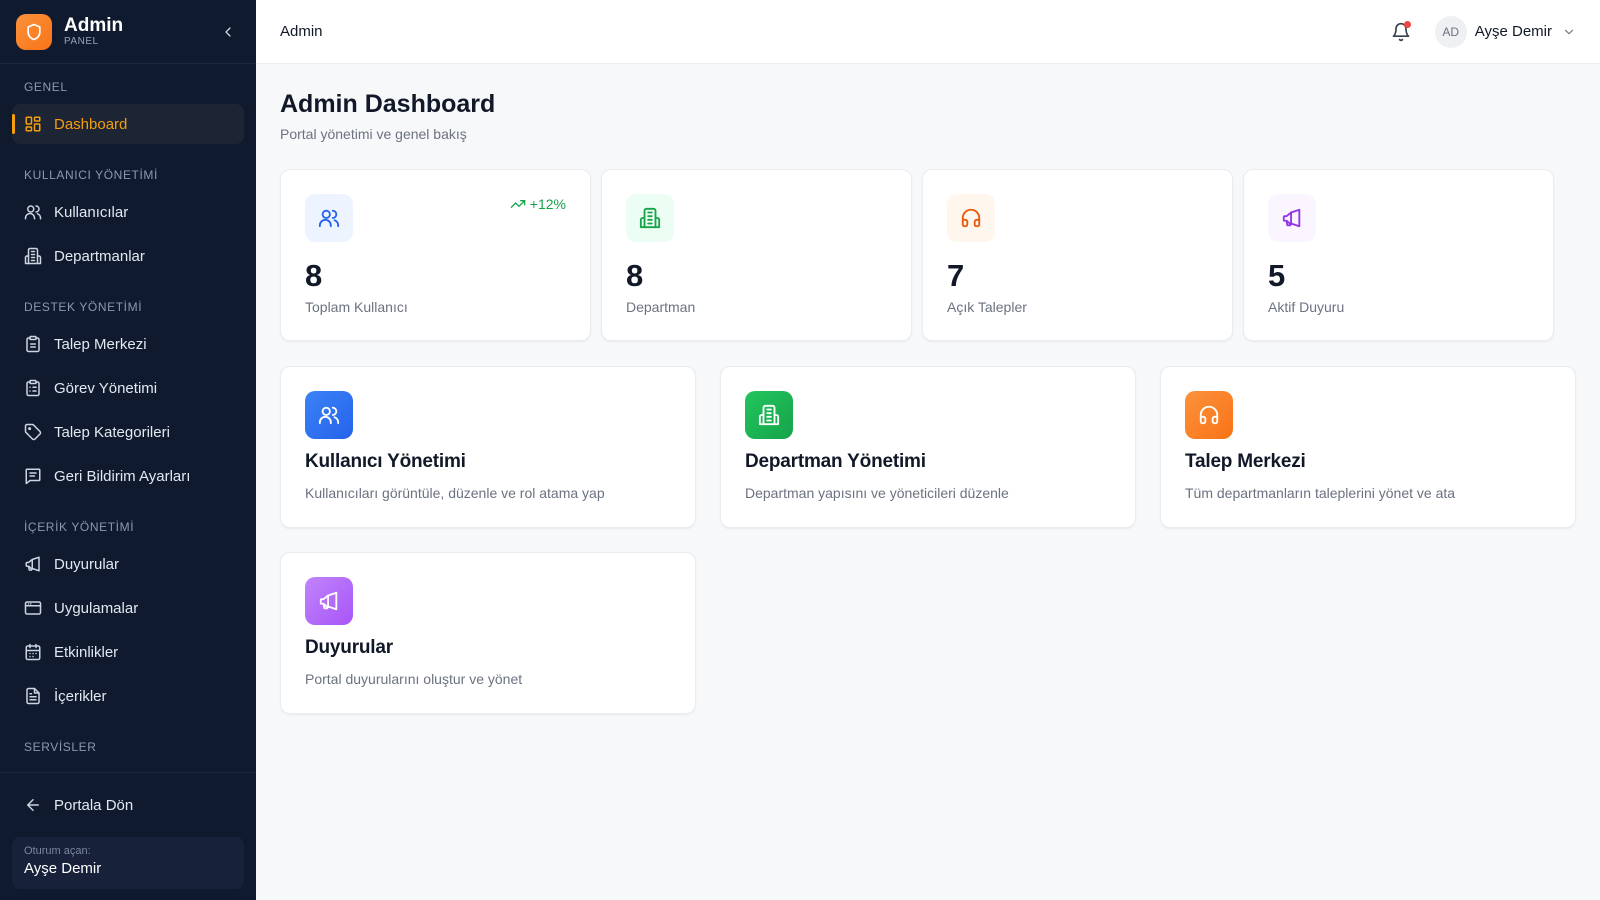  Describe the element at coordinates (385, 461) in the screenshot. I see `module-title: Kullanıcı Yönetimi` at that location.